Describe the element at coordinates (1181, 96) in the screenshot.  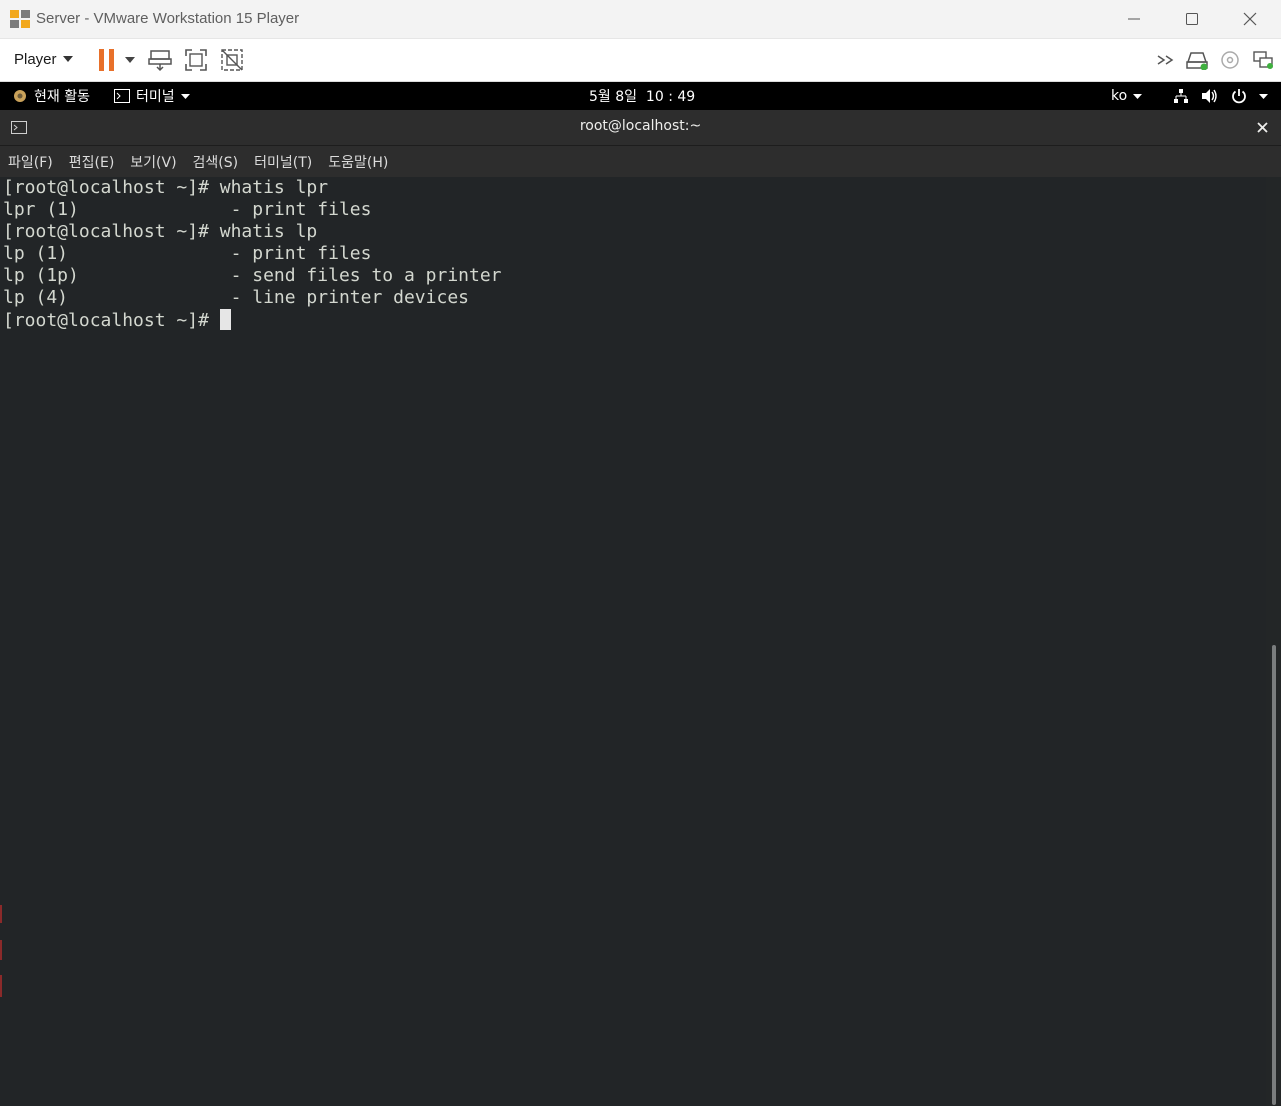
I see `network-wired-icon` at that location.